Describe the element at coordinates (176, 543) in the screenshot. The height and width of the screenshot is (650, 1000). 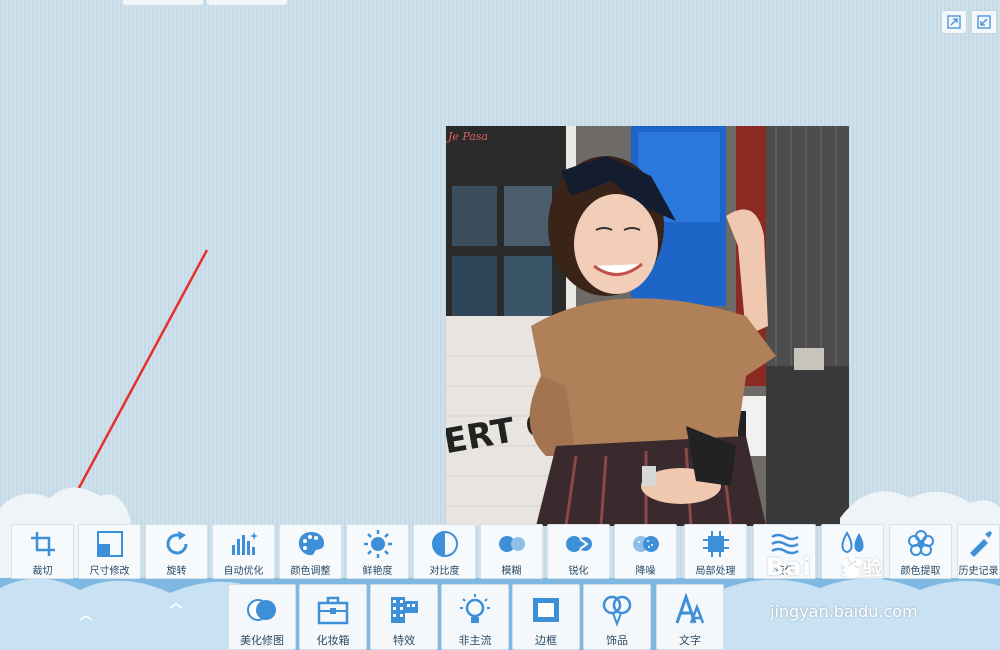
I see `rotate-icon` at that location.